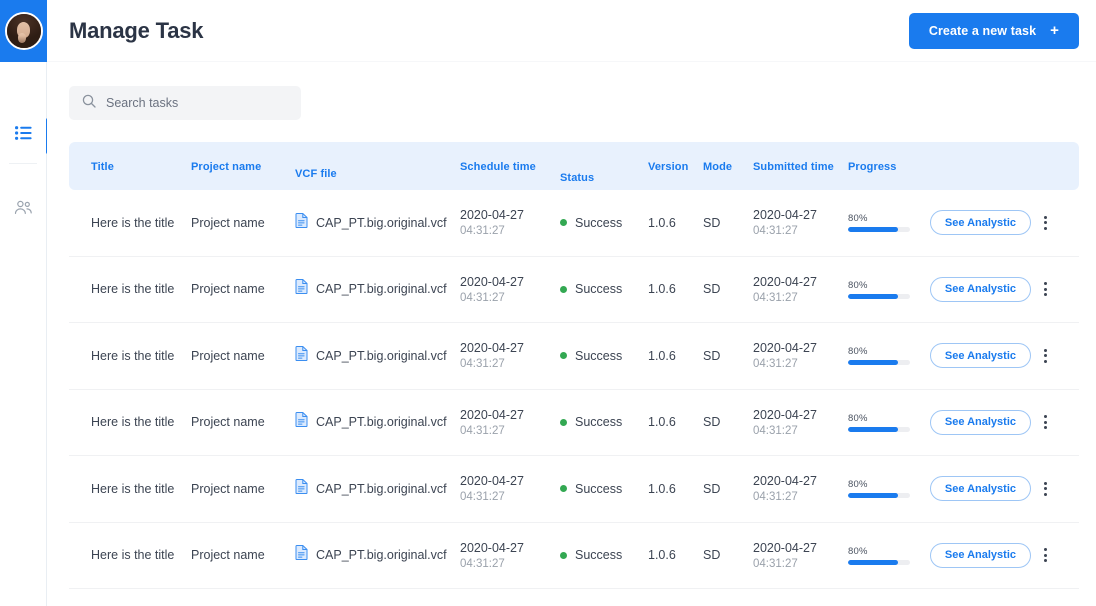  I want to click on list-icon, so click(23, 135).